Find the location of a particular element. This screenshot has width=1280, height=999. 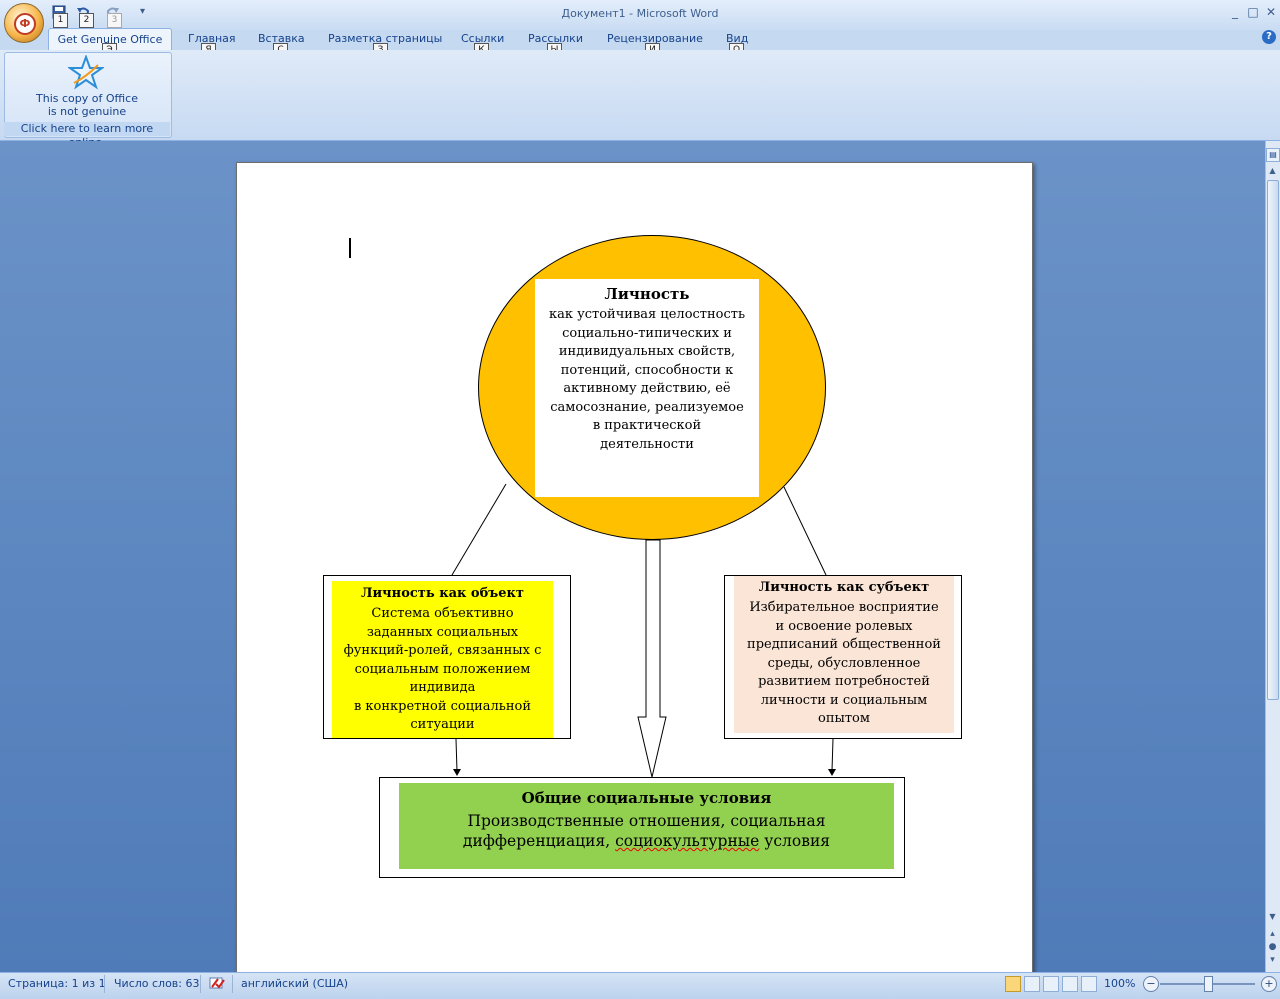

office-logo-icon: Ф is located at coordinates (25, 24).